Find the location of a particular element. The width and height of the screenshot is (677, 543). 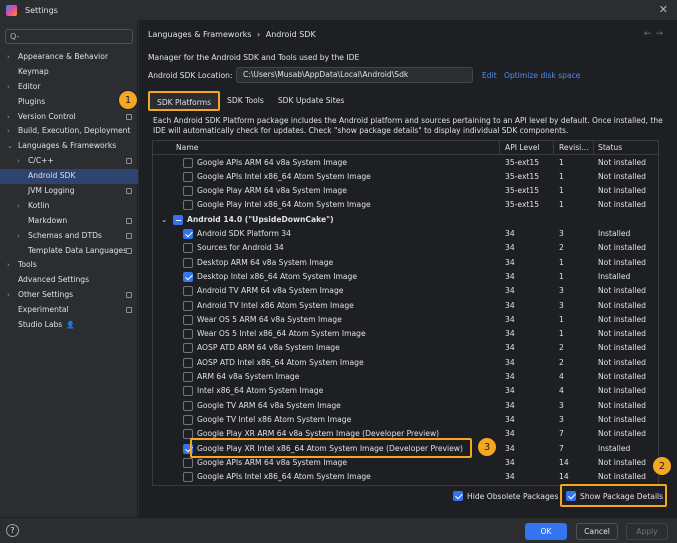

table-row: Android SDK Platform 34 34 3 Installed is located at coordinates (405, 234).